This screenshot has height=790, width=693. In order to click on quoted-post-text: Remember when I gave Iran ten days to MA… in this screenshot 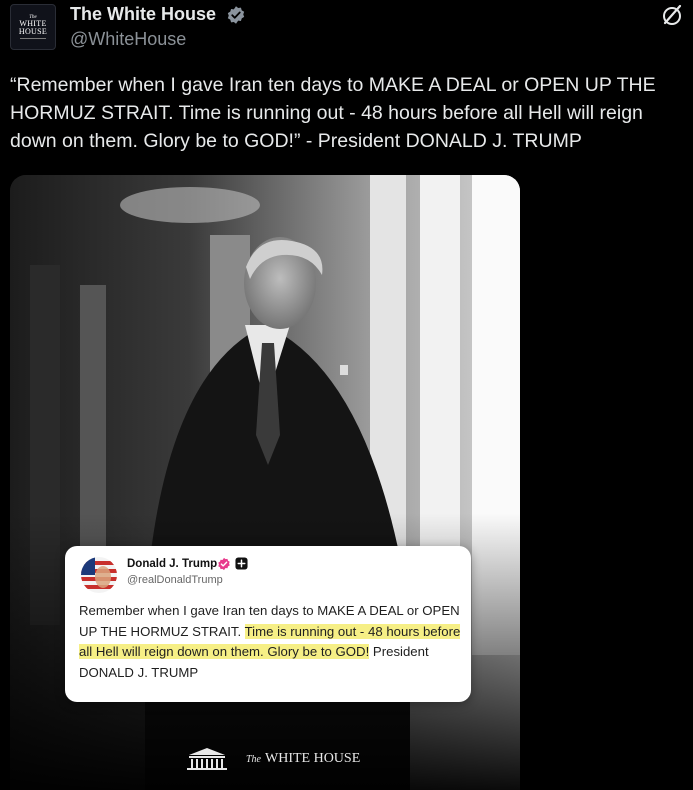, I will do `click(272, 642)`.